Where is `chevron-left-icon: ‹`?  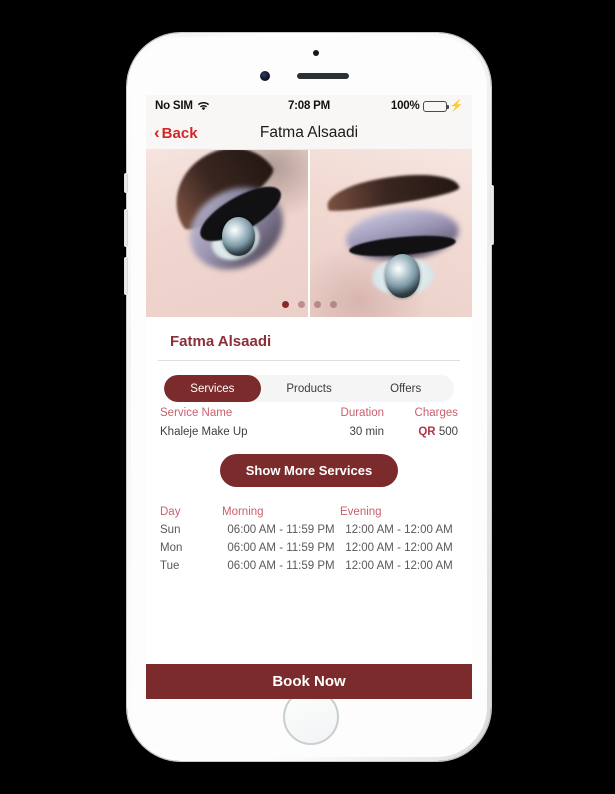 chevron-left-icon: ‹ is located at coordinates (157, 132).